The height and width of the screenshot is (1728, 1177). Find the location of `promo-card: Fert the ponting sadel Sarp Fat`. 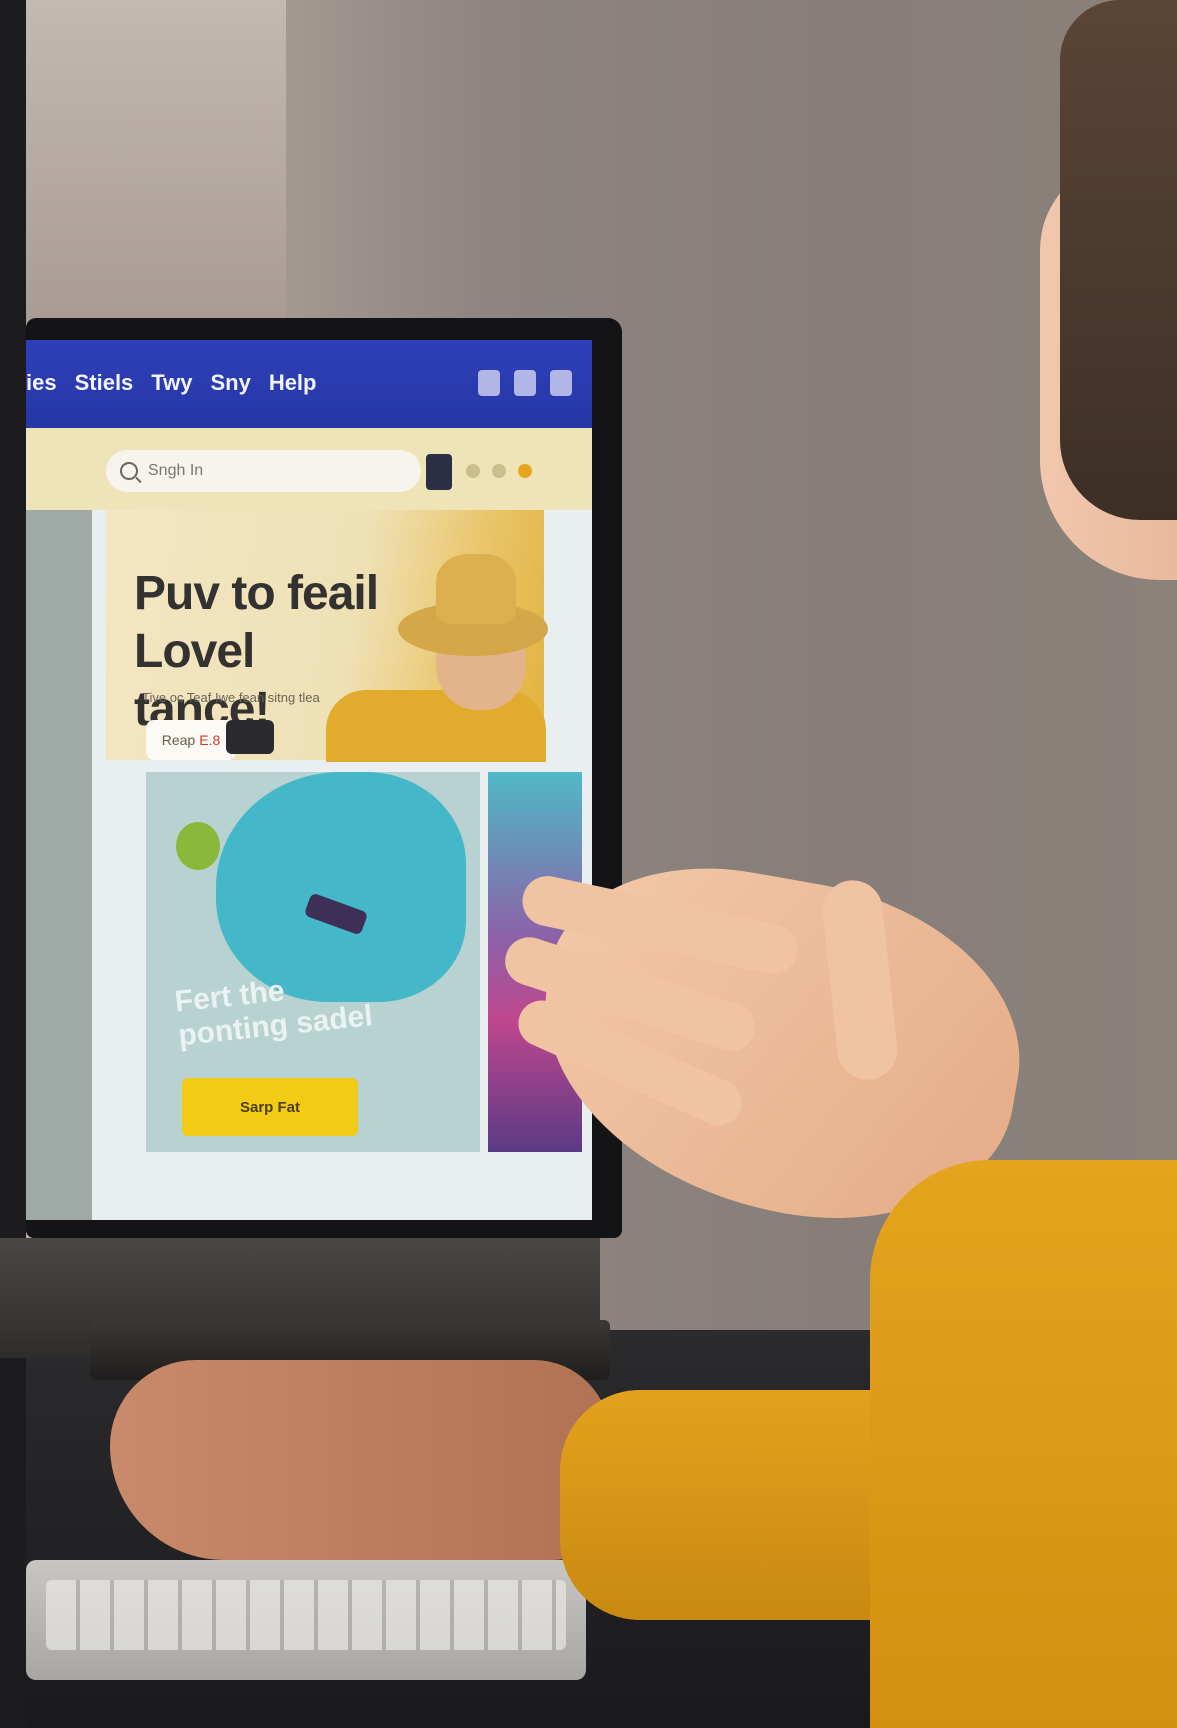

promo-card: Fert the ponting sadel Sarp Fat is located at coordinates (313, 962).